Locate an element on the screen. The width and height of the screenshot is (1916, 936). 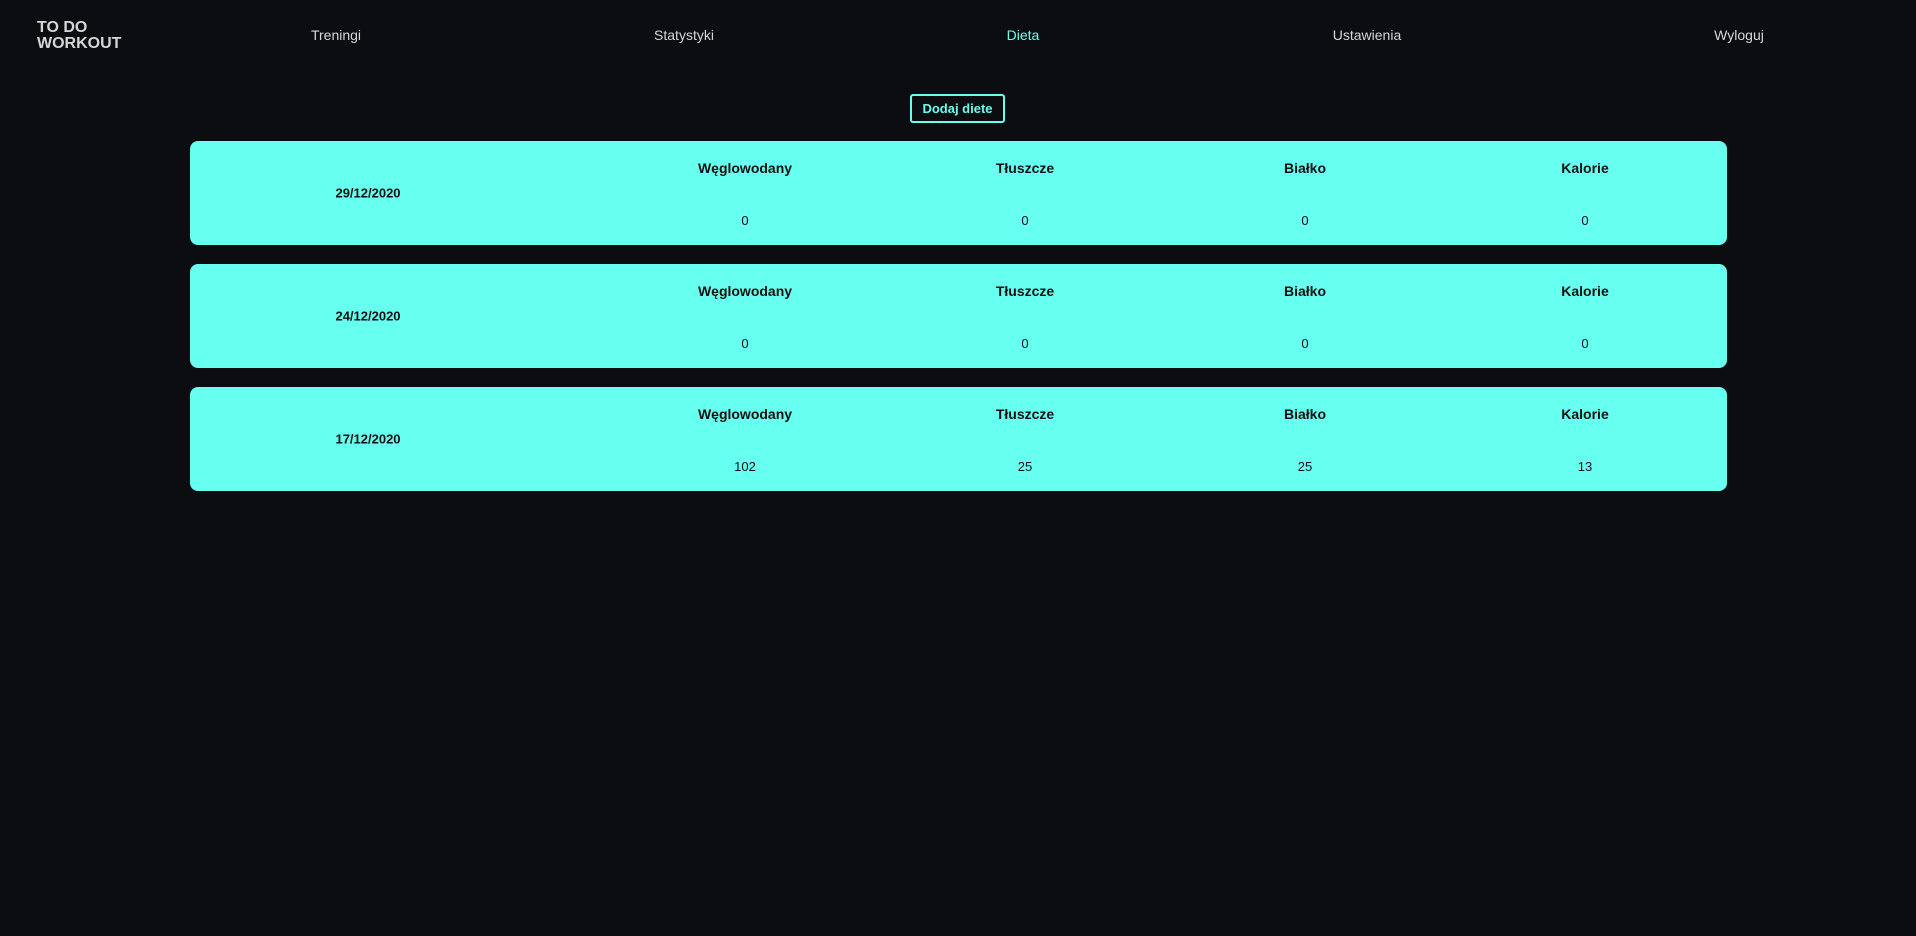
logo-line-1: TO DO is located at coordinates (62, 27).